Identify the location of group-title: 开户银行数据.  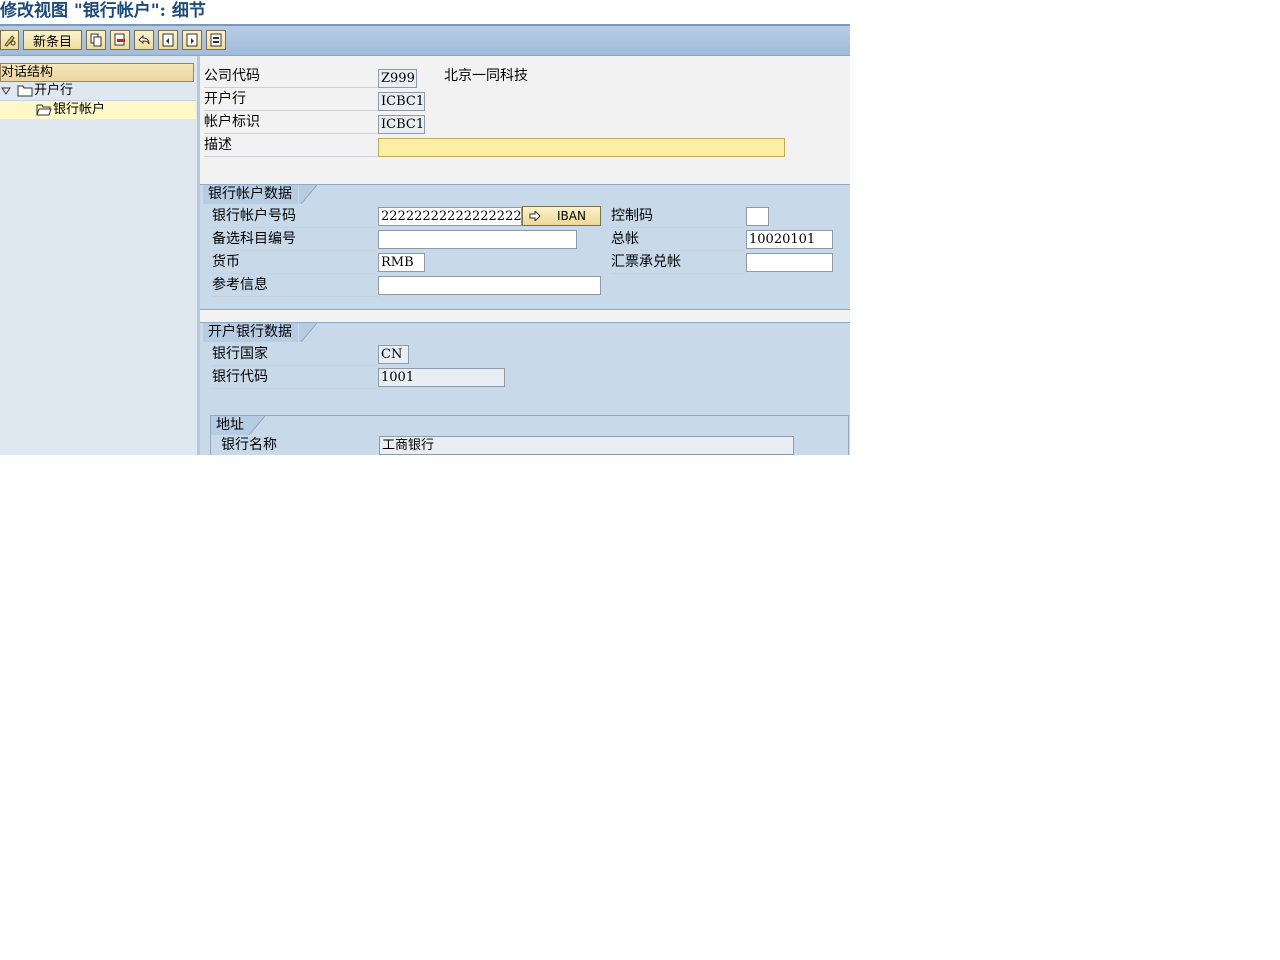
(250, 332).